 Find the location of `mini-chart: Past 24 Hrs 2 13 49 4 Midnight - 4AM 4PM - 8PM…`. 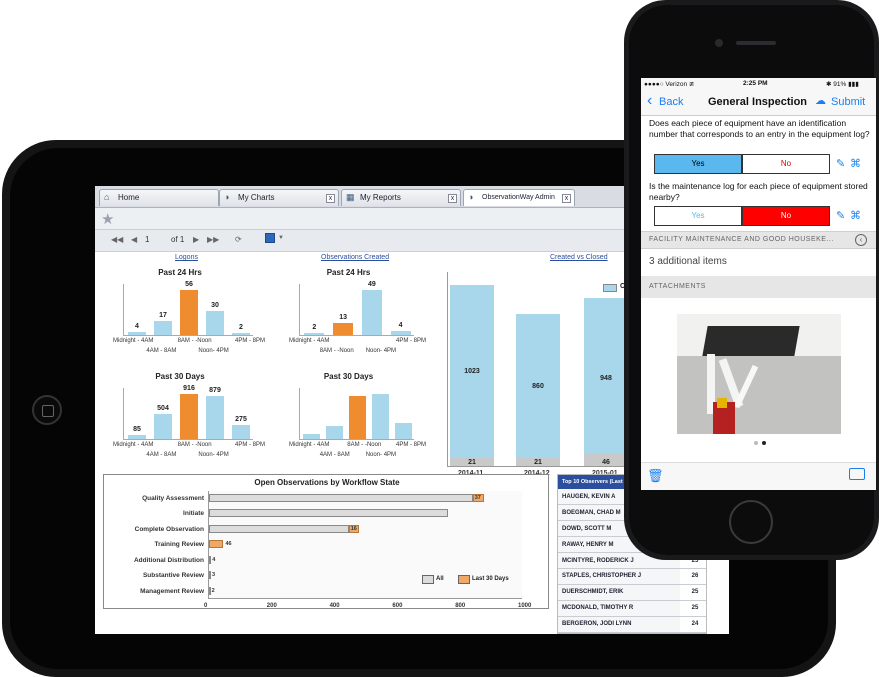

mini-chart: Past 24 Hrs 2 13 49 4 Midnight - 4AM 4PM - 8PM… is located at coordinates (348, 316).